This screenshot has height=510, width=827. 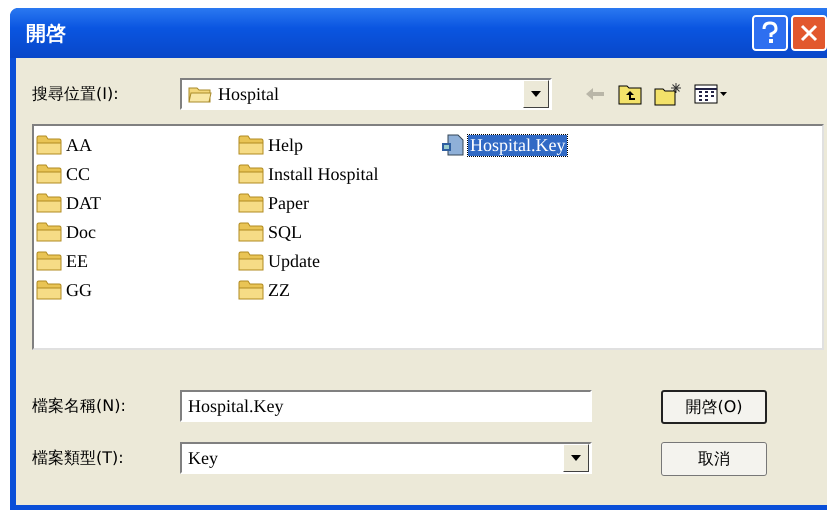 What do you see at coordinates (453, 145) in the screenshot?
I see `document-icon` at bounding box center [453, 145].